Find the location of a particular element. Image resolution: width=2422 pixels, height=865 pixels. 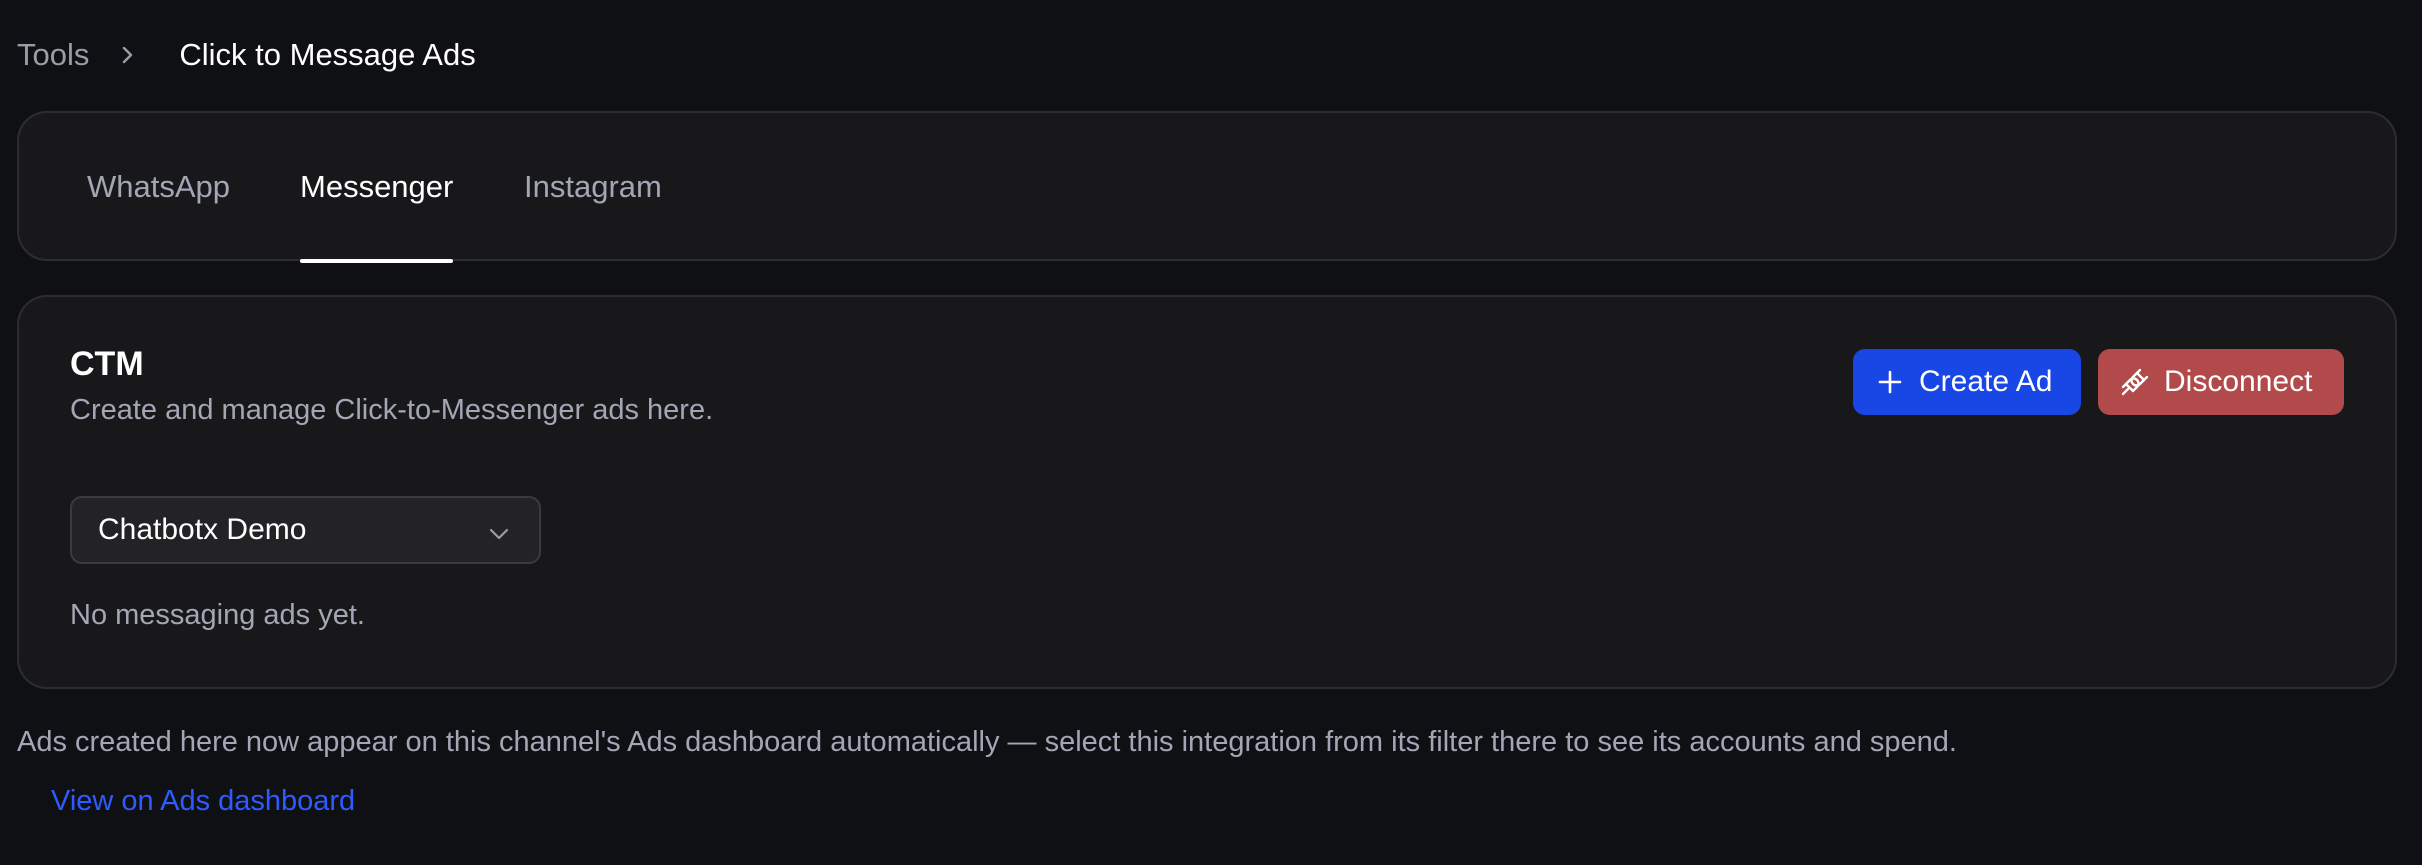

unplug-icon is located at coordinates (2135, 382).